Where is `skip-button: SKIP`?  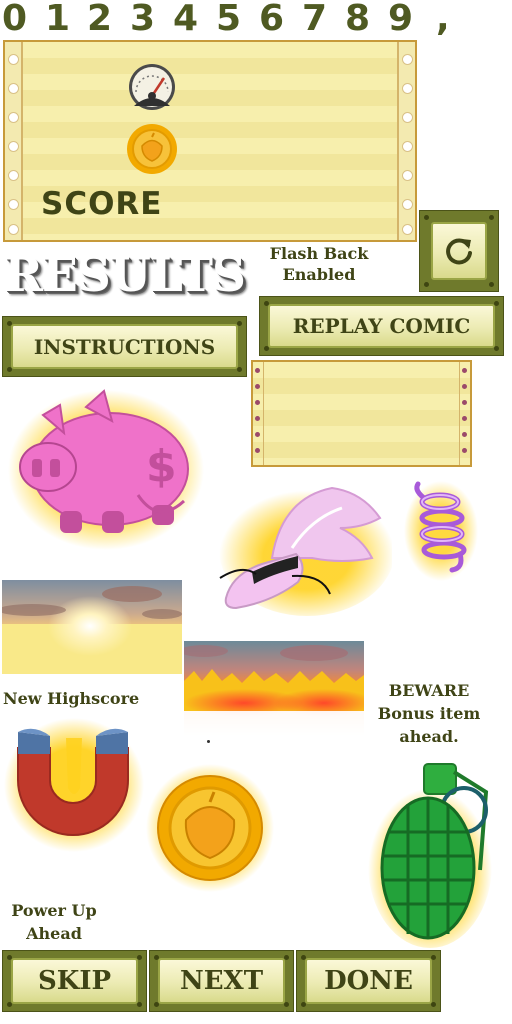 skip-button: SKIP is located at coordinates (74, 981).